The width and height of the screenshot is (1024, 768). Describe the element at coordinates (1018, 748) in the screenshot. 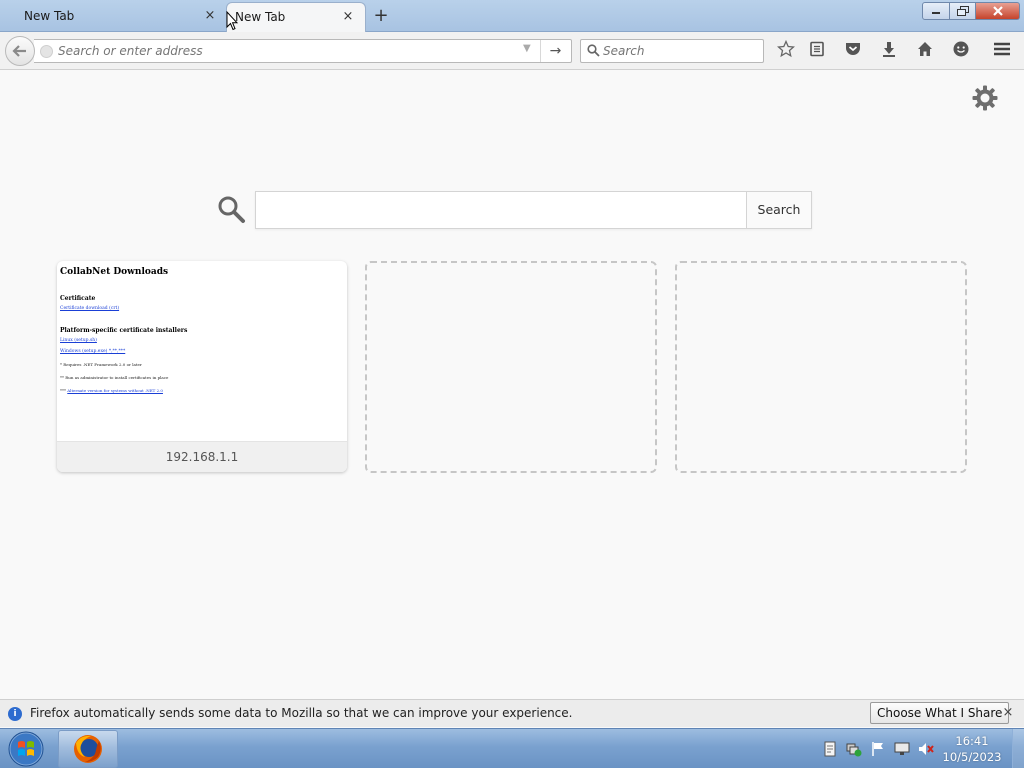

I see `show-desktop-button` at that location.